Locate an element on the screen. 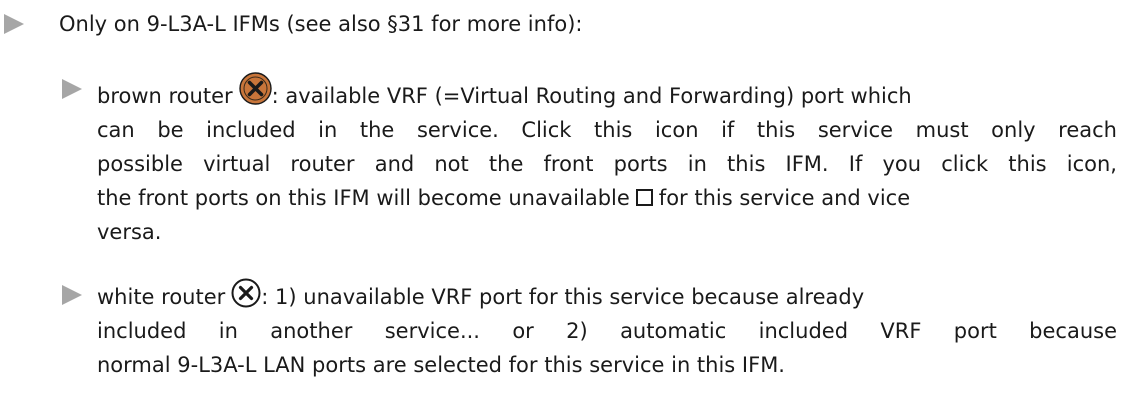 The height and width of the screenshot is (394, 1144). text-fragment: versa. is located at coordinates (129, 232).